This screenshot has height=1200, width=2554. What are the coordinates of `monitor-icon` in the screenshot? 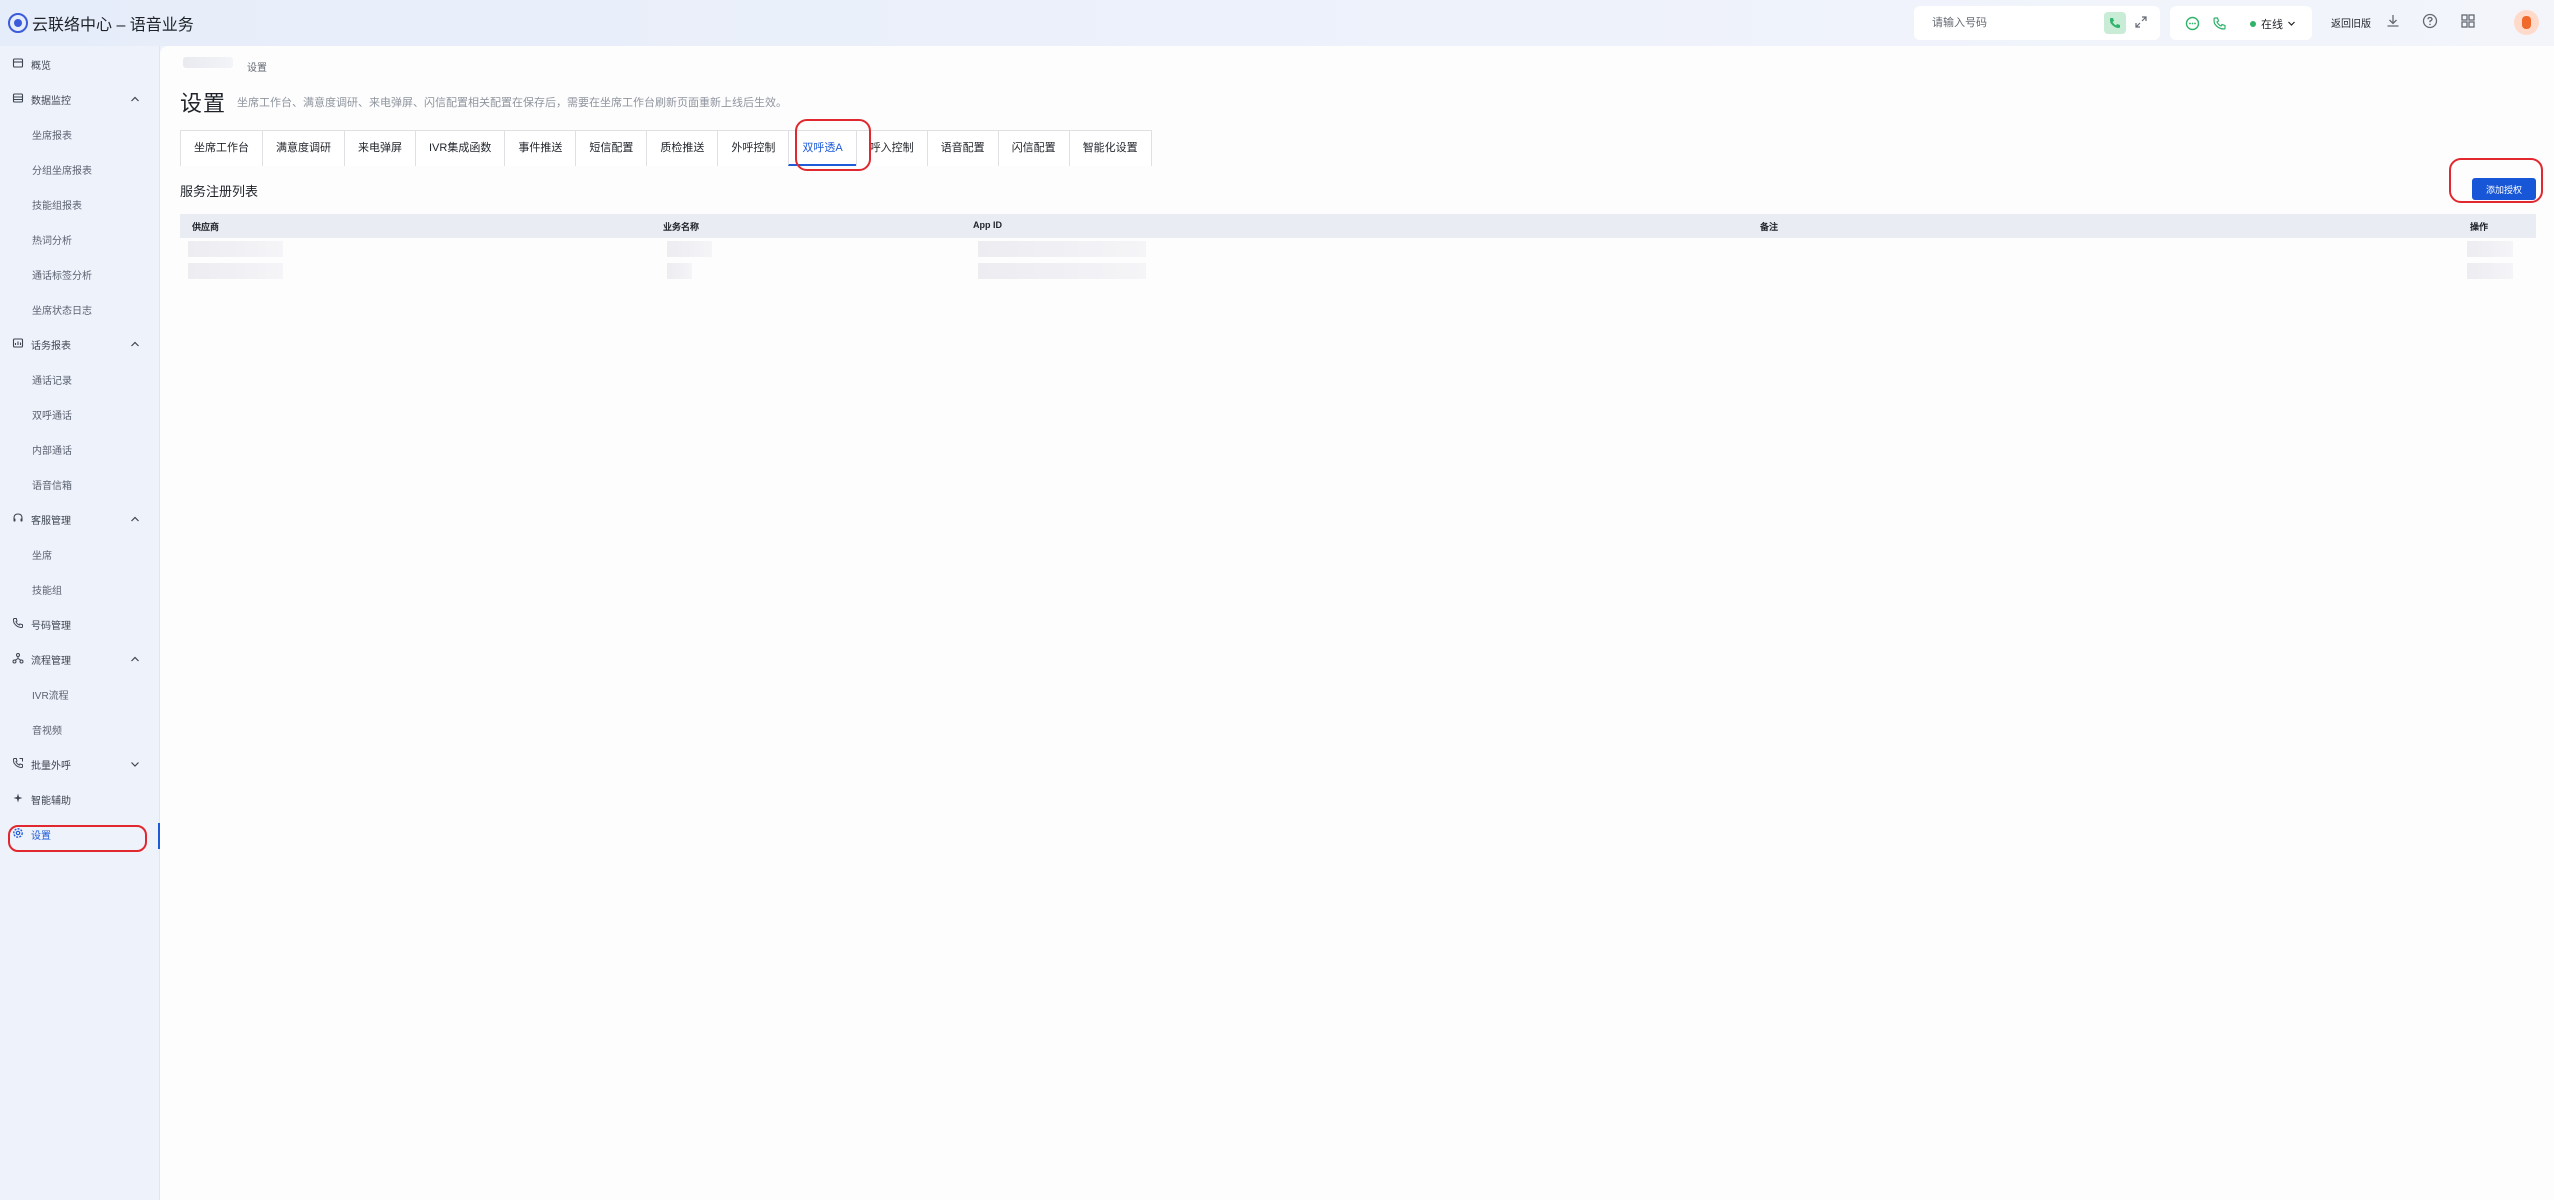 It's located at (18, 98).